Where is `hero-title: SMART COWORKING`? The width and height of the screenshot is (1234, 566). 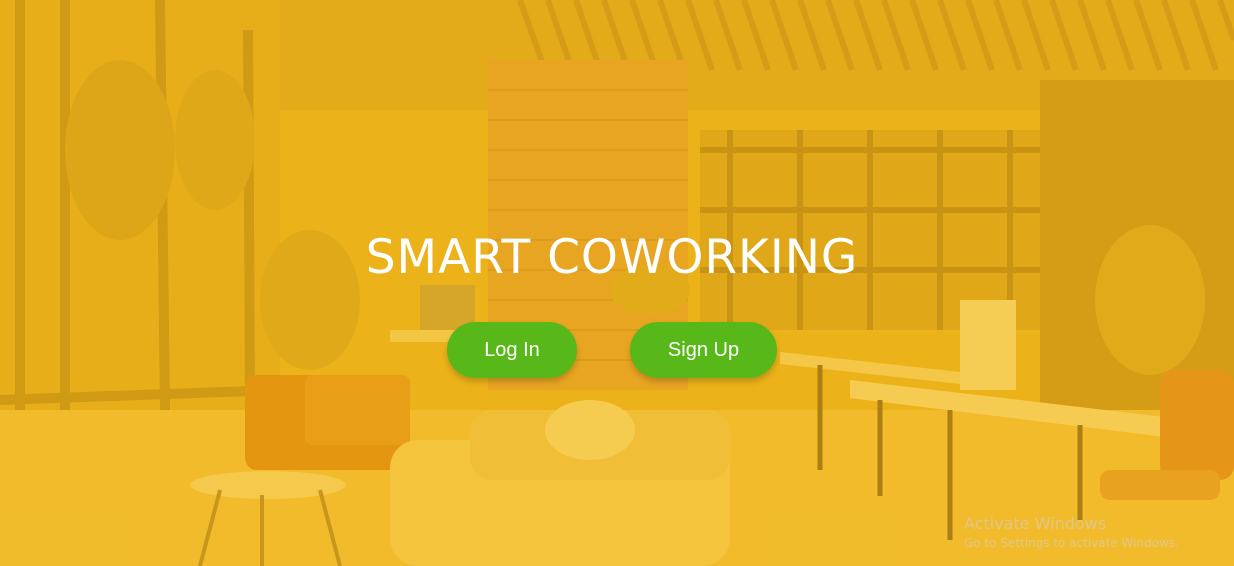 hero-title: SMART COWORKING is located at coordinates (612, 257).